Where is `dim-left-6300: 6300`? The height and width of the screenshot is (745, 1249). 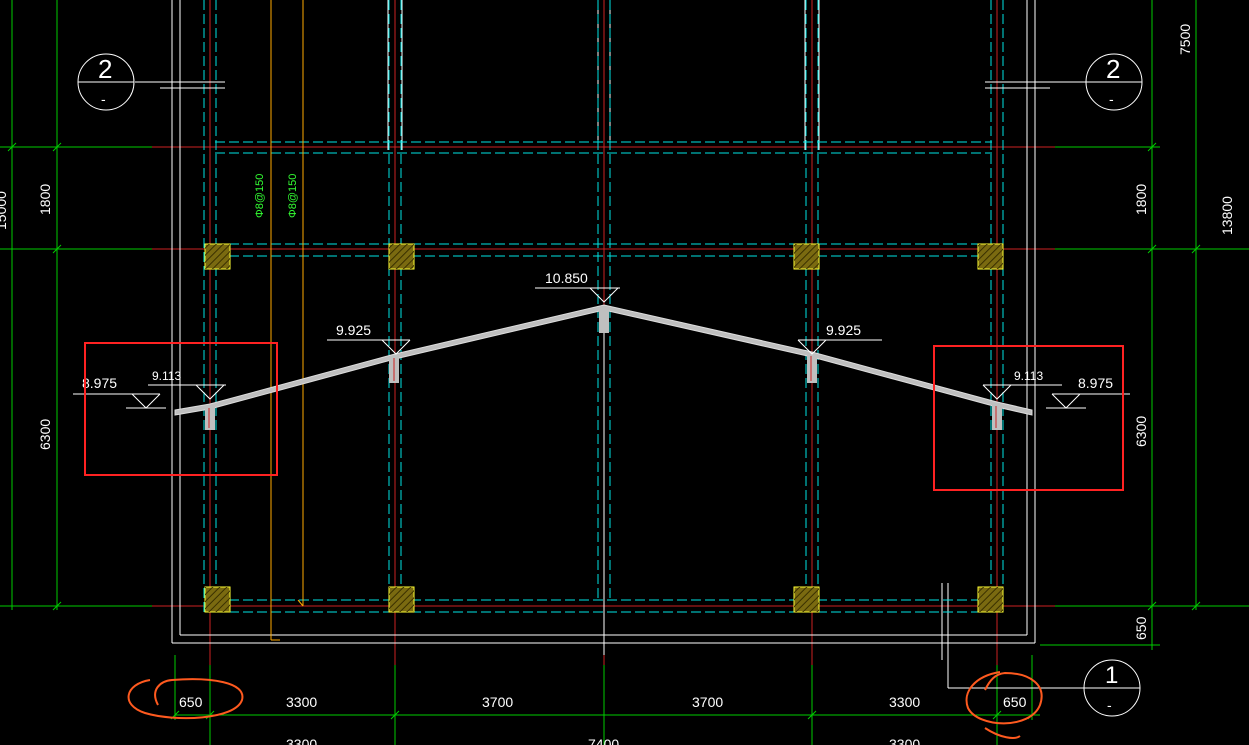
dim-left-6300: 6300 is located at coordinates (45, 434).